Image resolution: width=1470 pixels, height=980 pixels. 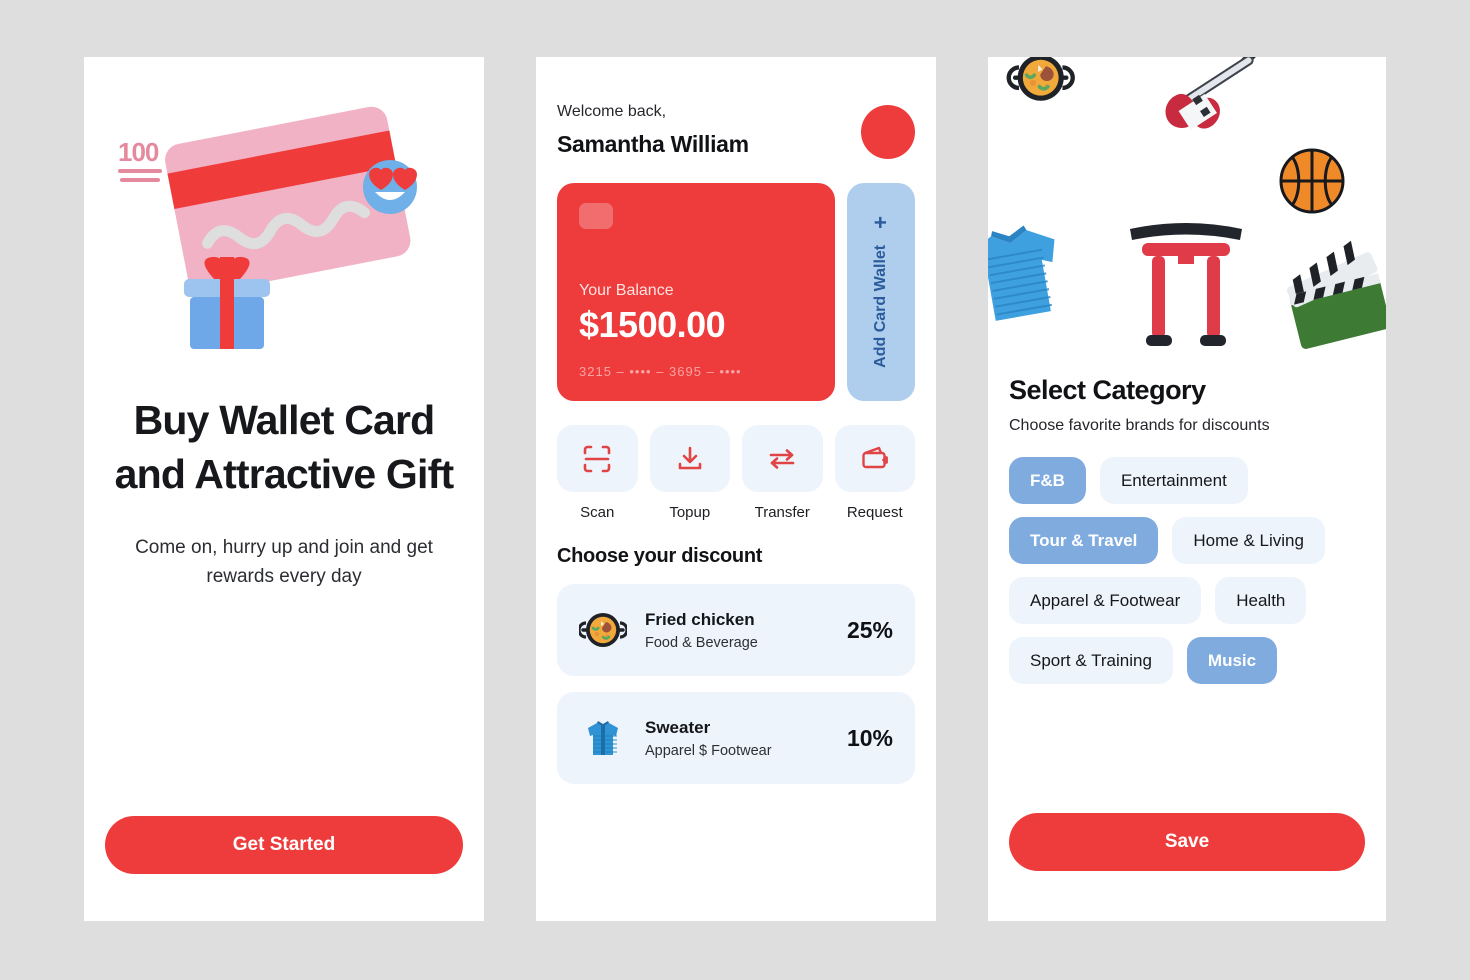 What do you see at coordinates (1212, 93) in the screenshot?
I see `electric-guitar-icon` at bounding box center [1212, 93].